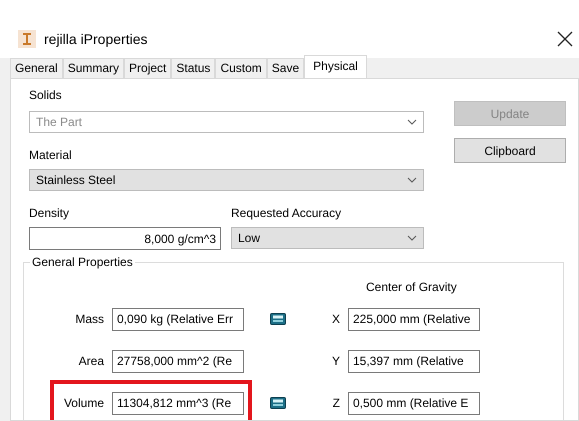 The width and height of the screenshot is (579, 421). What do you see at coordinates (565, 39) in the screenshot?
I see `close-icon` at bounding box center [565, 39].